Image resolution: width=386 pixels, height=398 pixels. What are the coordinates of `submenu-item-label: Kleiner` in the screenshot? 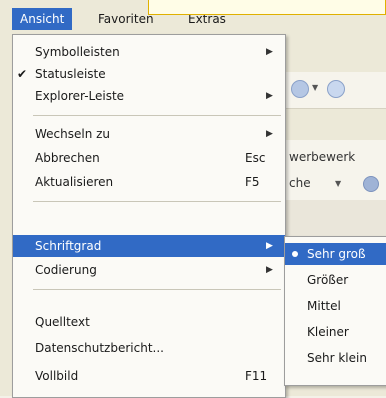 It's located at (328, 332).